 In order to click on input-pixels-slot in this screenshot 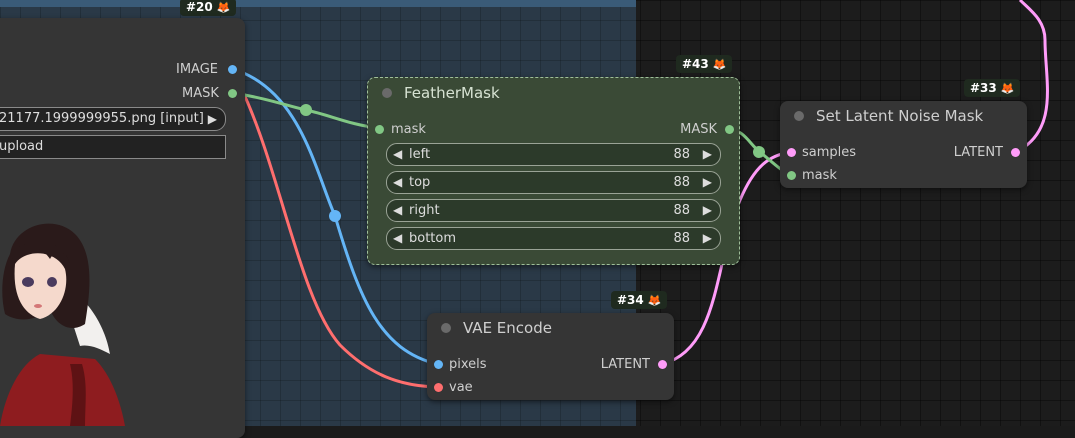, I will do `click(438, 364)`.